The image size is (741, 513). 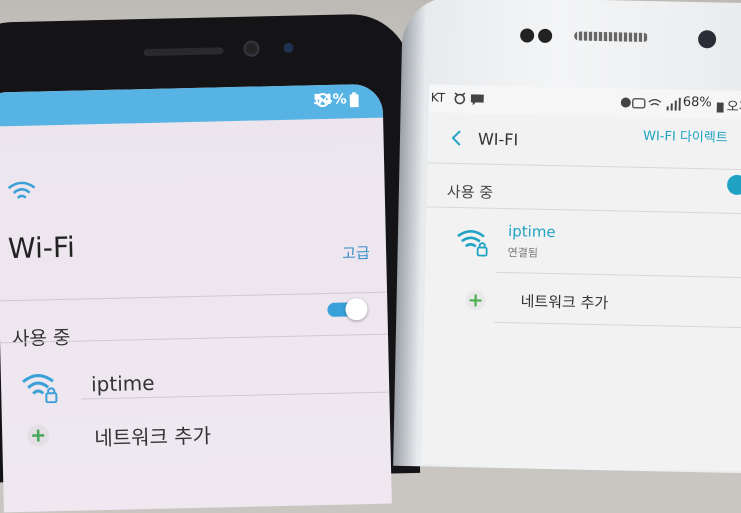 What do you see at coordinates (251, 48) in the screenshot?
I see `left-front-camera` at bounding box center [251, 48].